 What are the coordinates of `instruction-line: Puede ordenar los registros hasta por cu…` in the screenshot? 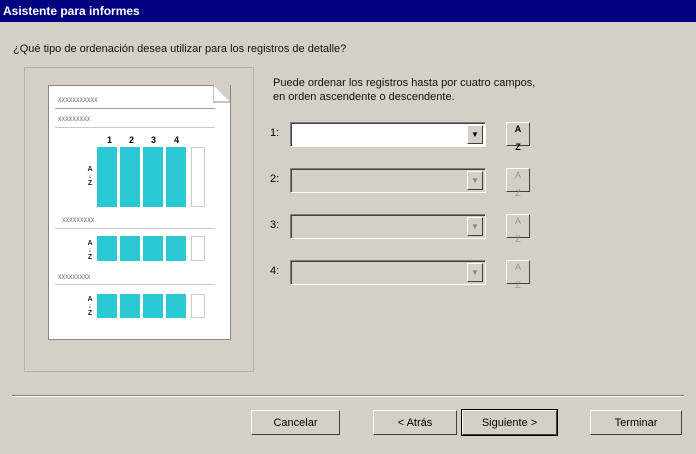 It's located at (404, 83).